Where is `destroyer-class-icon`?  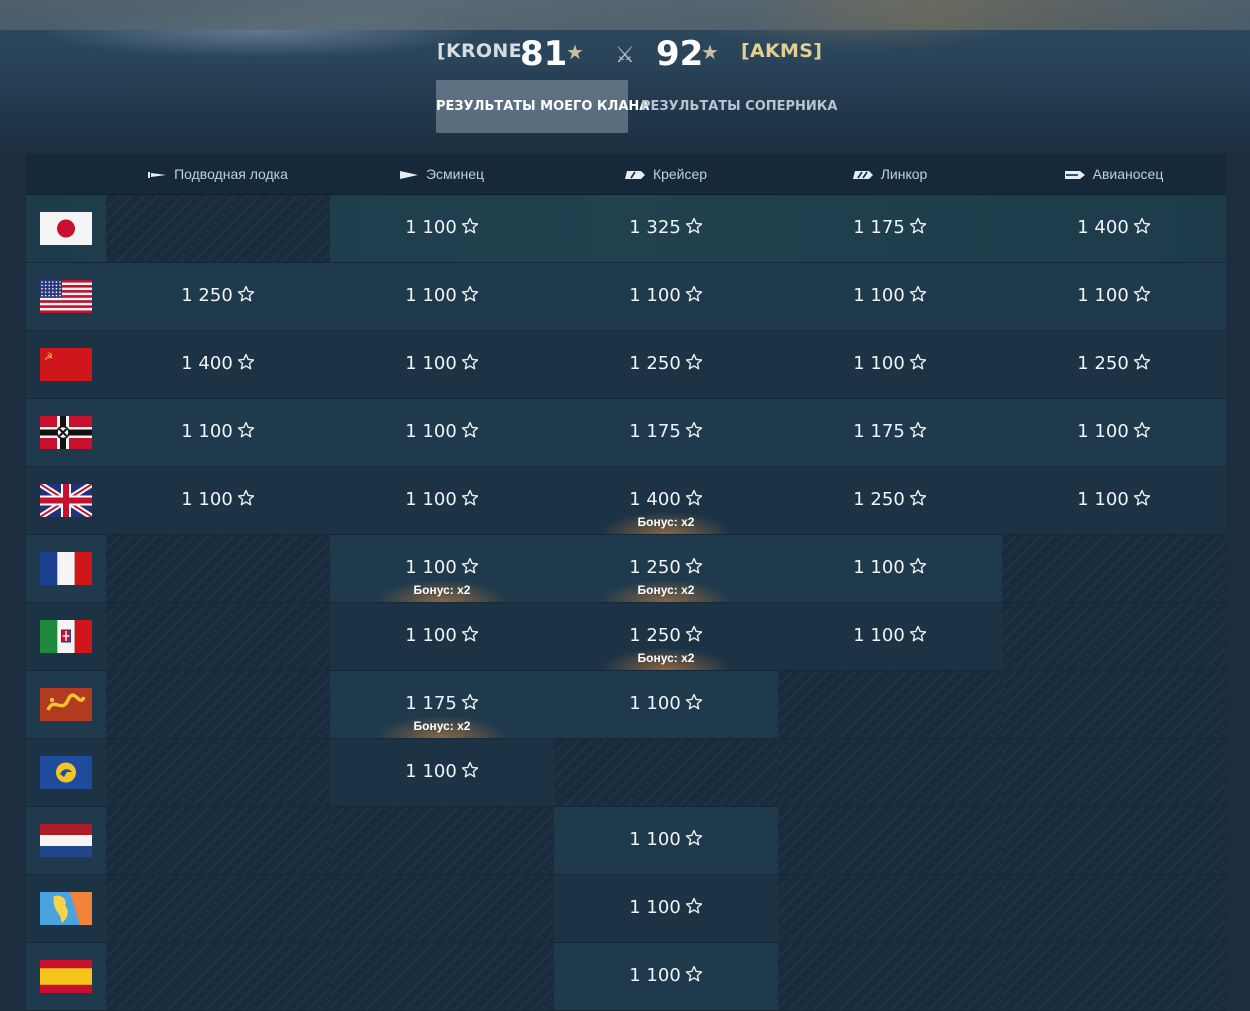
destroyer-class-icon is located at coordinates (408, 175).